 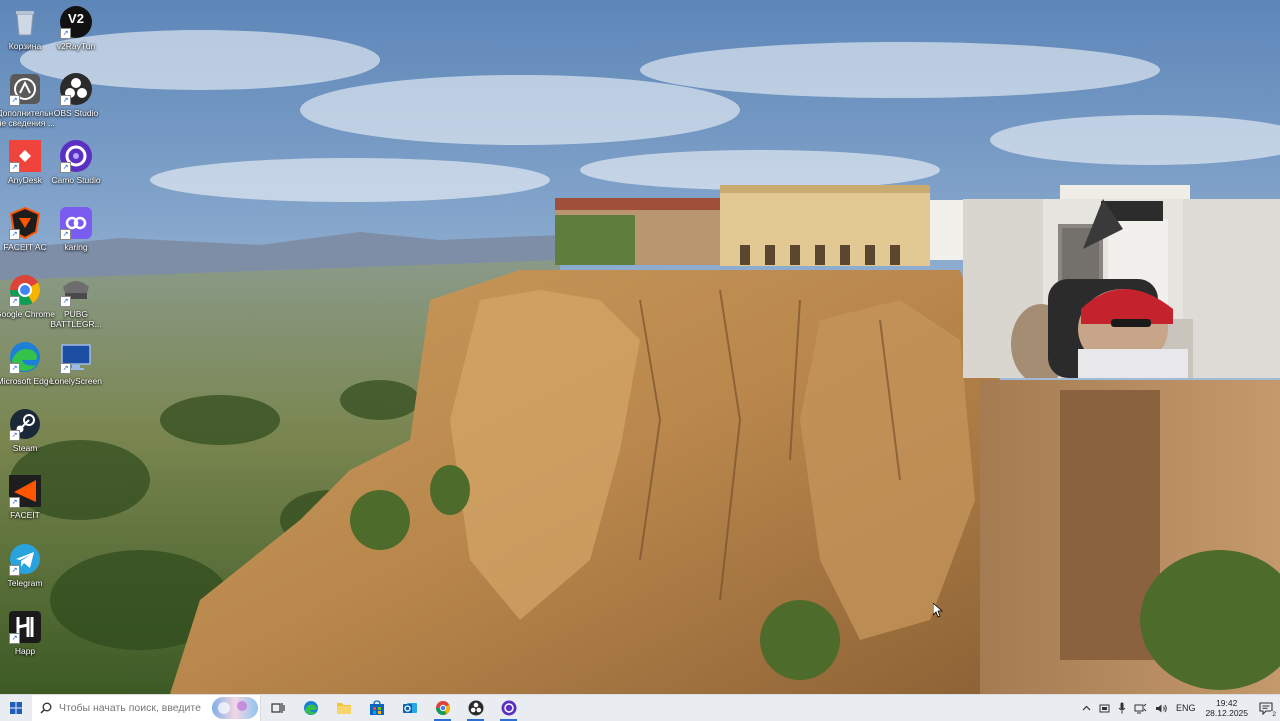 I want to click on lonelyscreen-shortcut: ↗ LonelyScreen, so click(x=76, y=363).